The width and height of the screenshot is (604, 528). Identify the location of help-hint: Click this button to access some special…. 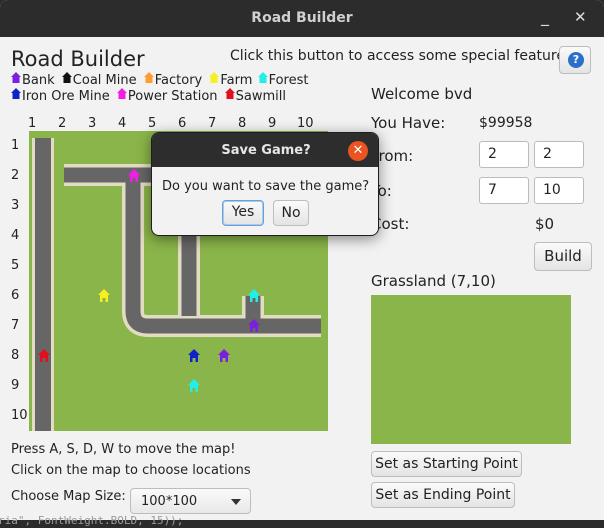
(404, 56).